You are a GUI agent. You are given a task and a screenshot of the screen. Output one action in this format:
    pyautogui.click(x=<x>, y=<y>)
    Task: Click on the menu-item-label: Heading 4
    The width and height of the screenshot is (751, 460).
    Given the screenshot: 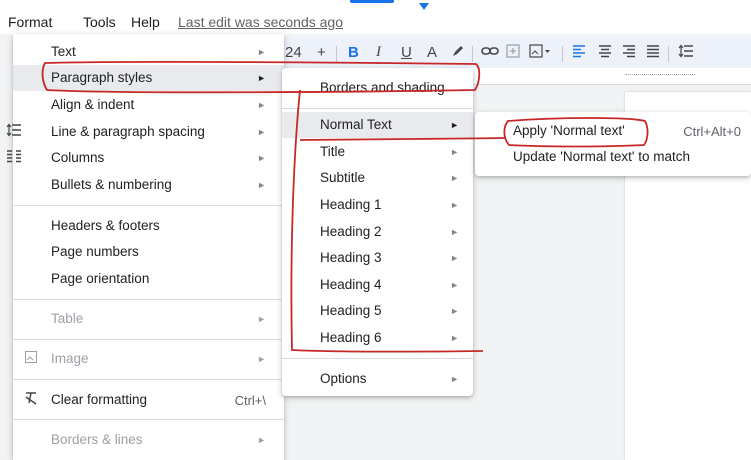 What is the action you would take?
    pyautogui.click(x=351, y=284)
    